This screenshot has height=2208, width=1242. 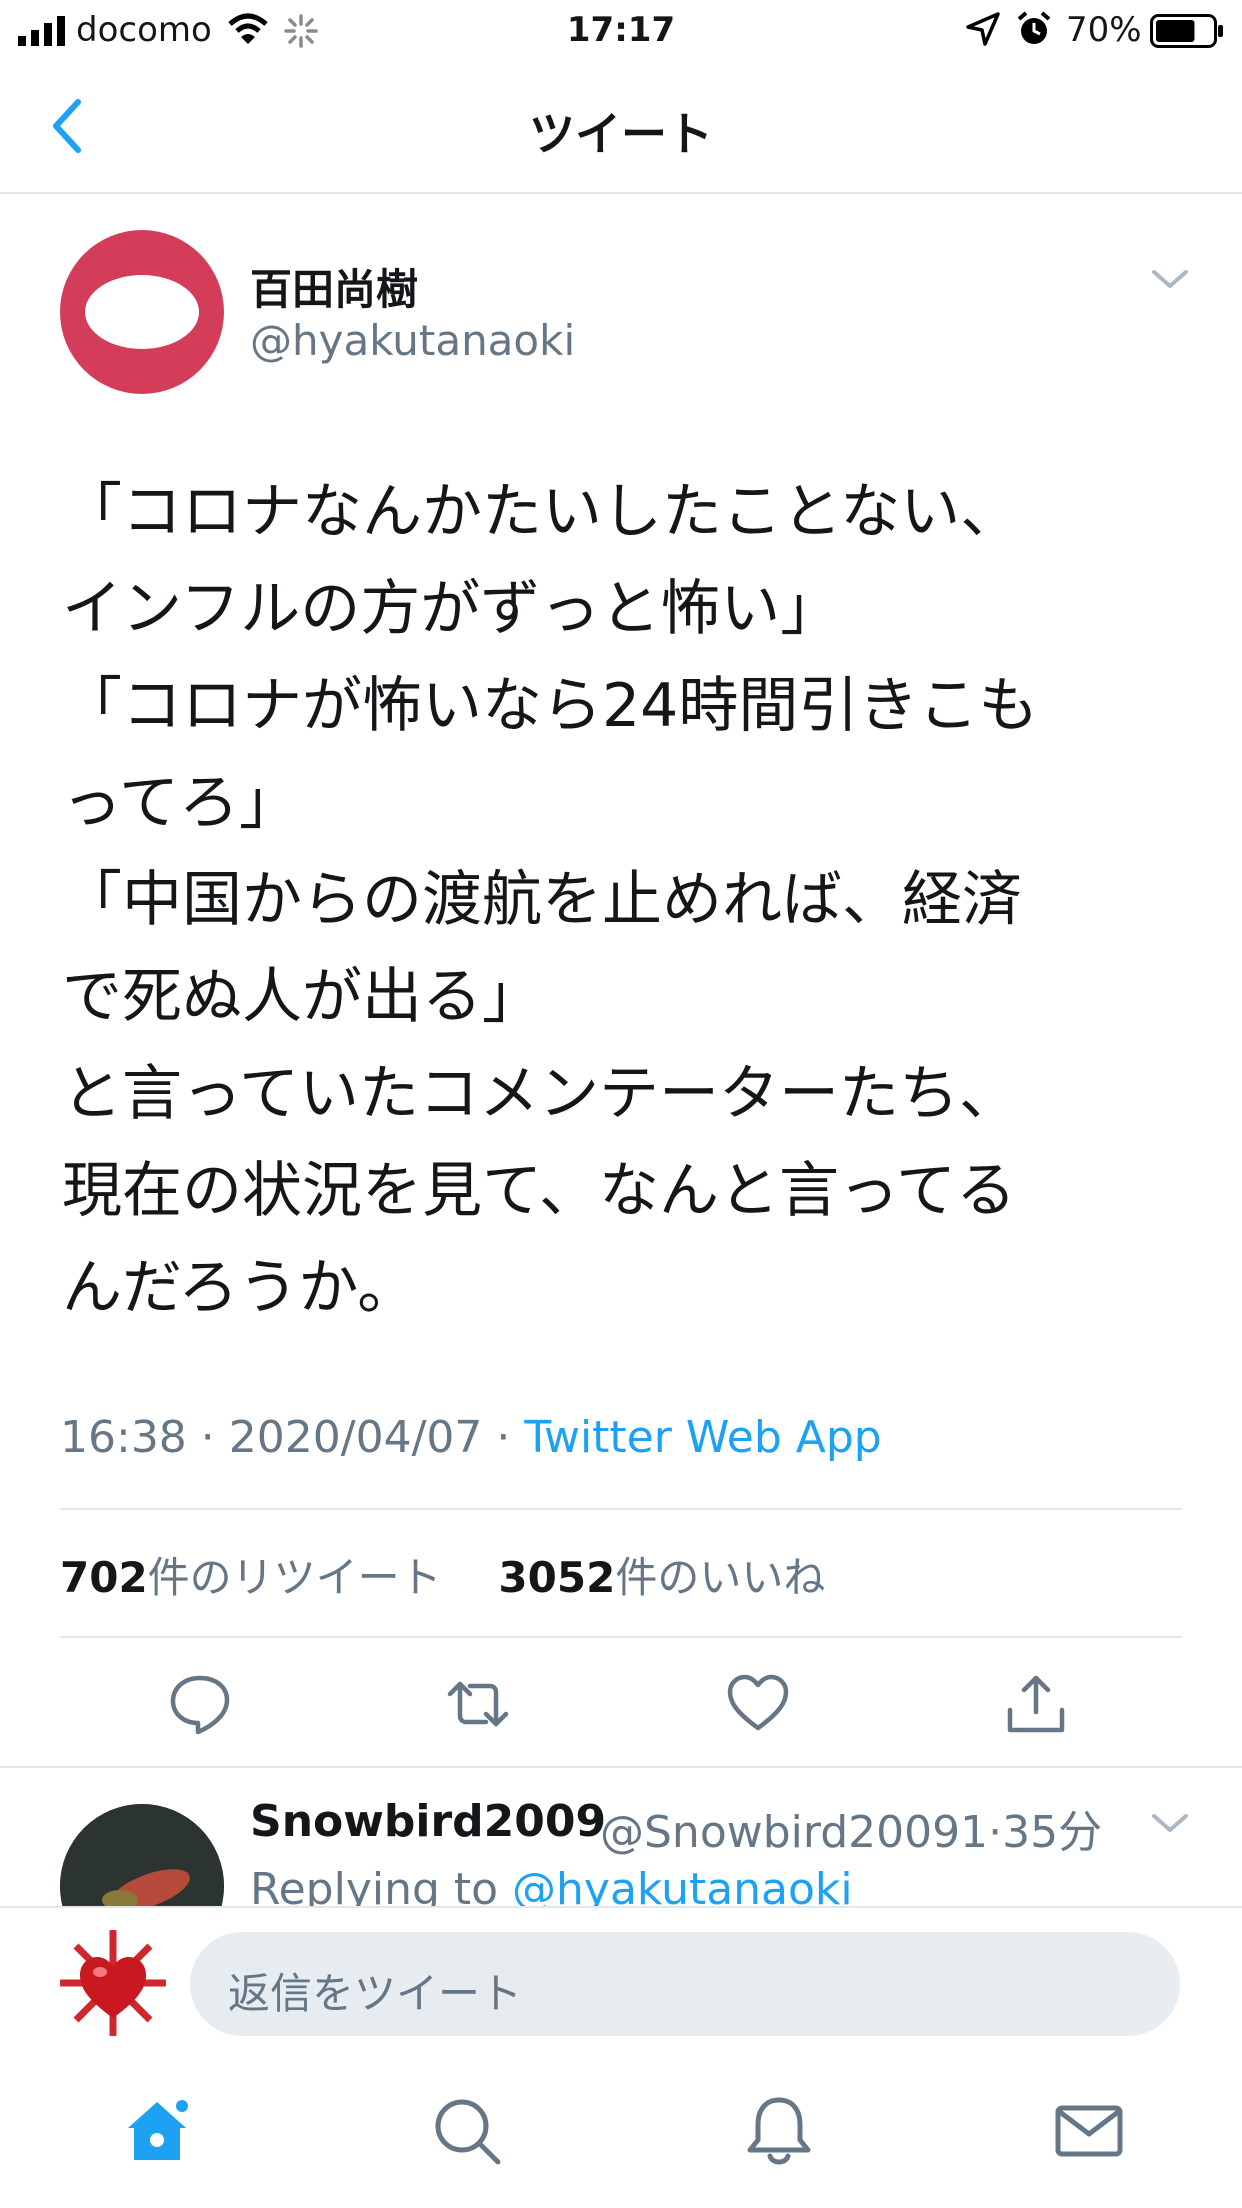 I want to click on like-count: 3052, so click(x=557, y=1577).